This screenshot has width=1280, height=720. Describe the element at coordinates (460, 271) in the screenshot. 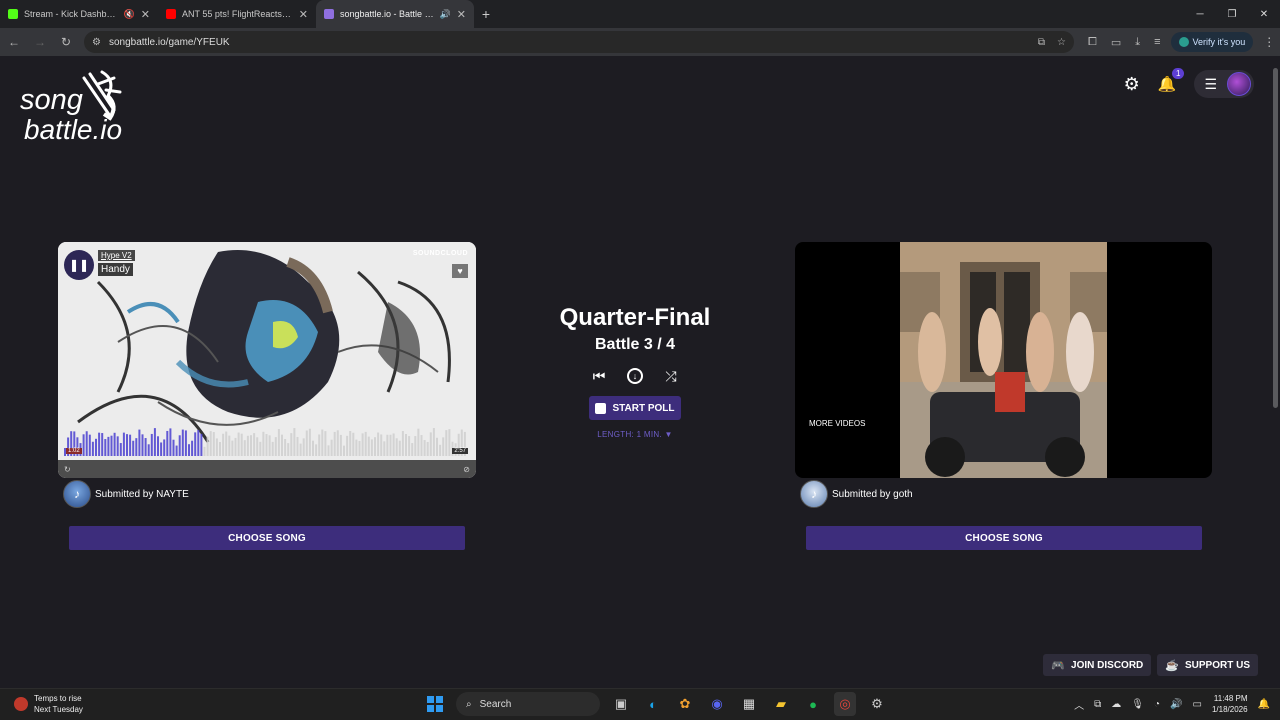

I see `like-heart-icon: ♥` at that location.